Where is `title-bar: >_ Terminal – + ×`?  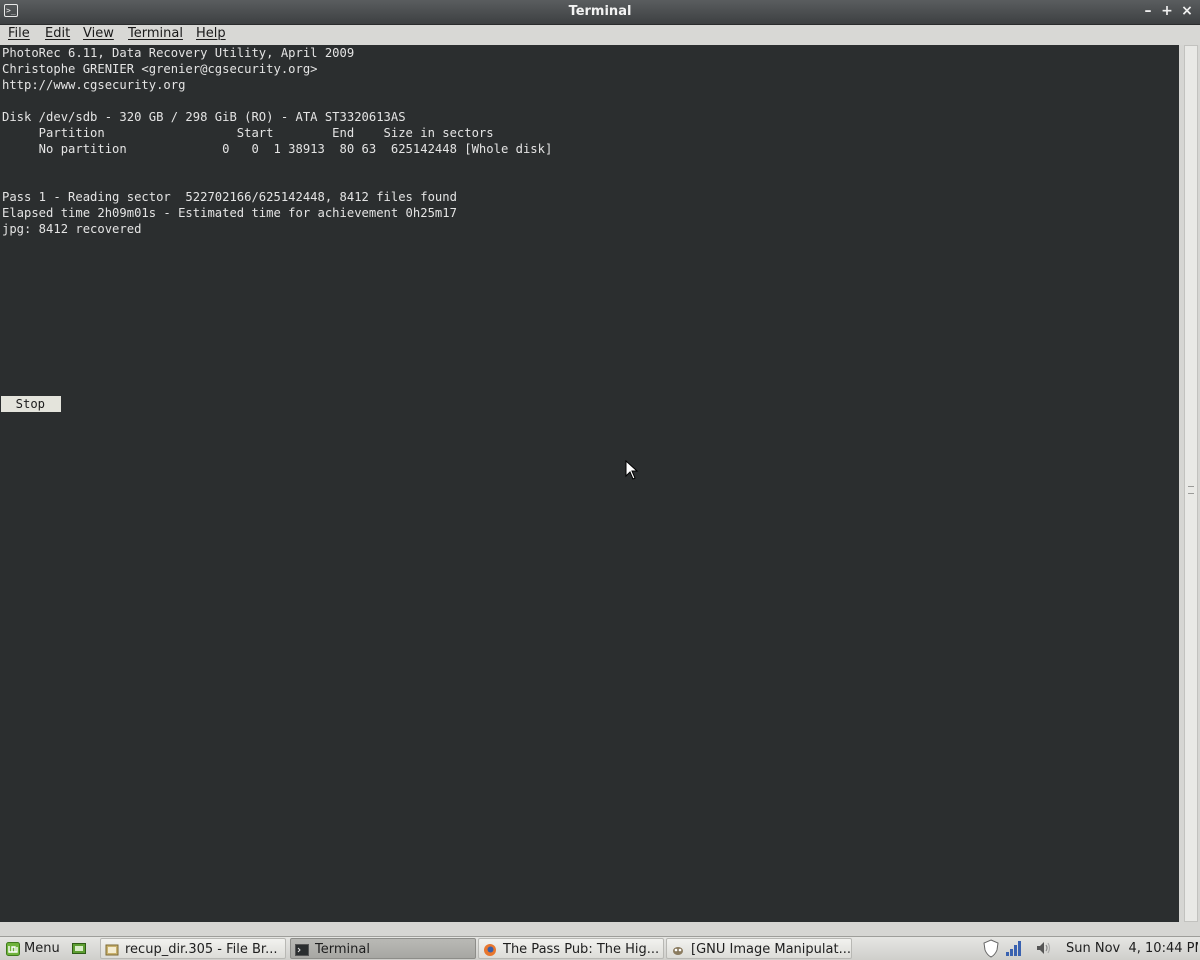
title-bar: >_ Terminal – + × is located at coordinates (600, 12).